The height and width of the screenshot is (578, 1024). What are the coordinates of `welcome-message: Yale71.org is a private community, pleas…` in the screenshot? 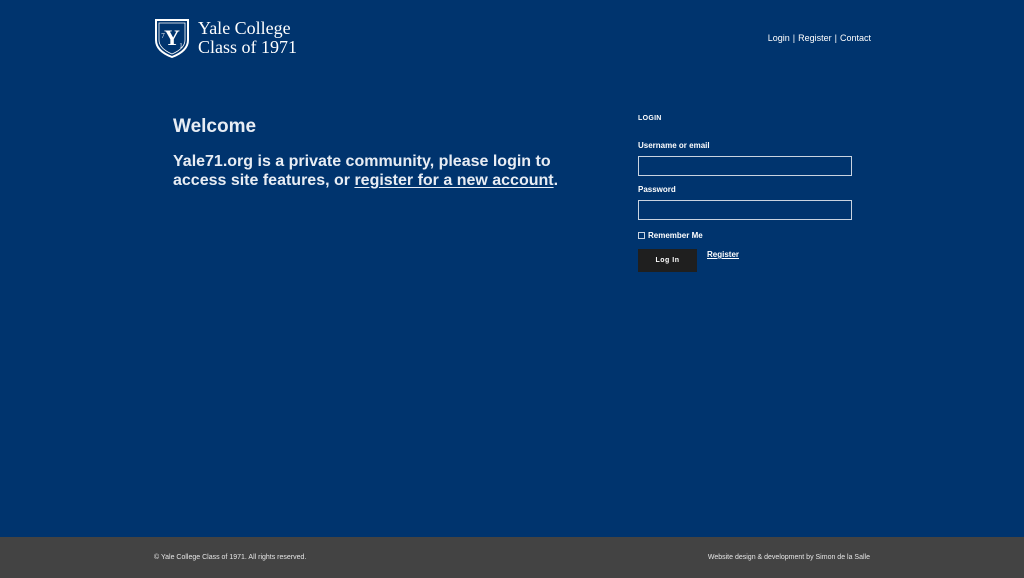 It's located at (383, 171).